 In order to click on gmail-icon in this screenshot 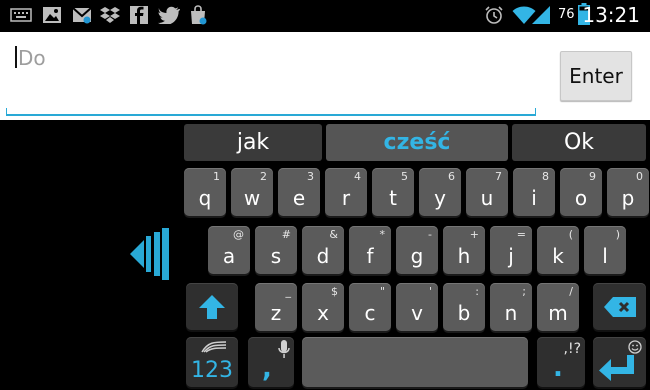, I will do `click(82, 15)`.